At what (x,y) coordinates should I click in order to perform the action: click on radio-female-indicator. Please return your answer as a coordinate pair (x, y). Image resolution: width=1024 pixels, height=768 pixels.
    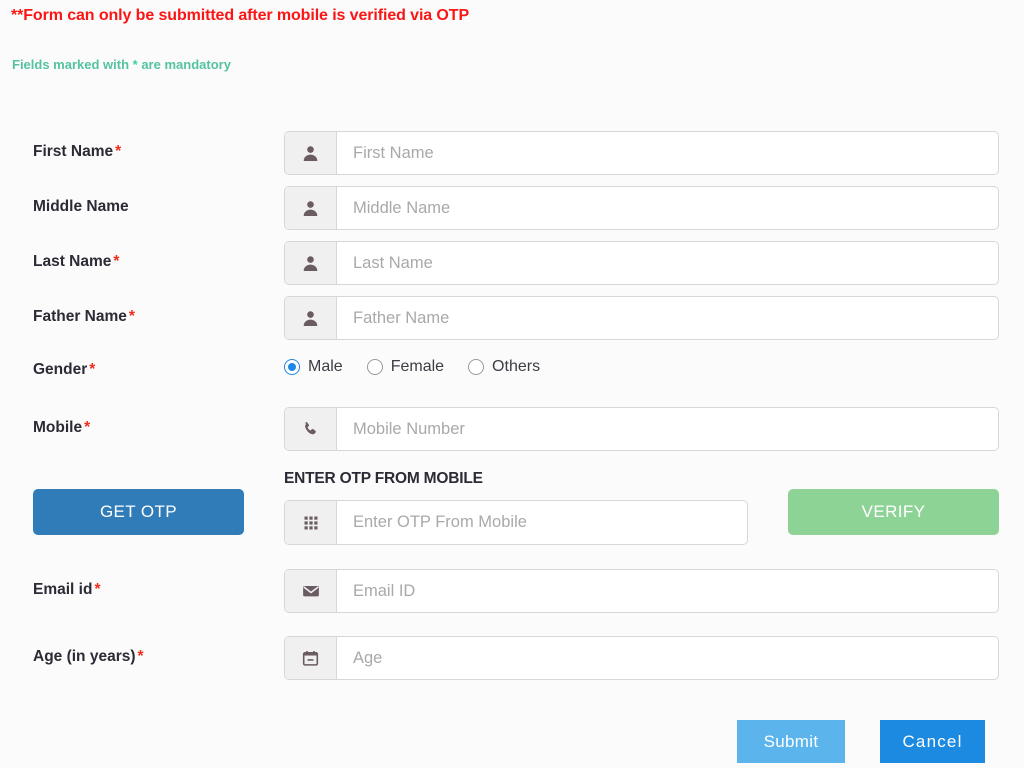
    Looking at the image, I should click on (374, 367).